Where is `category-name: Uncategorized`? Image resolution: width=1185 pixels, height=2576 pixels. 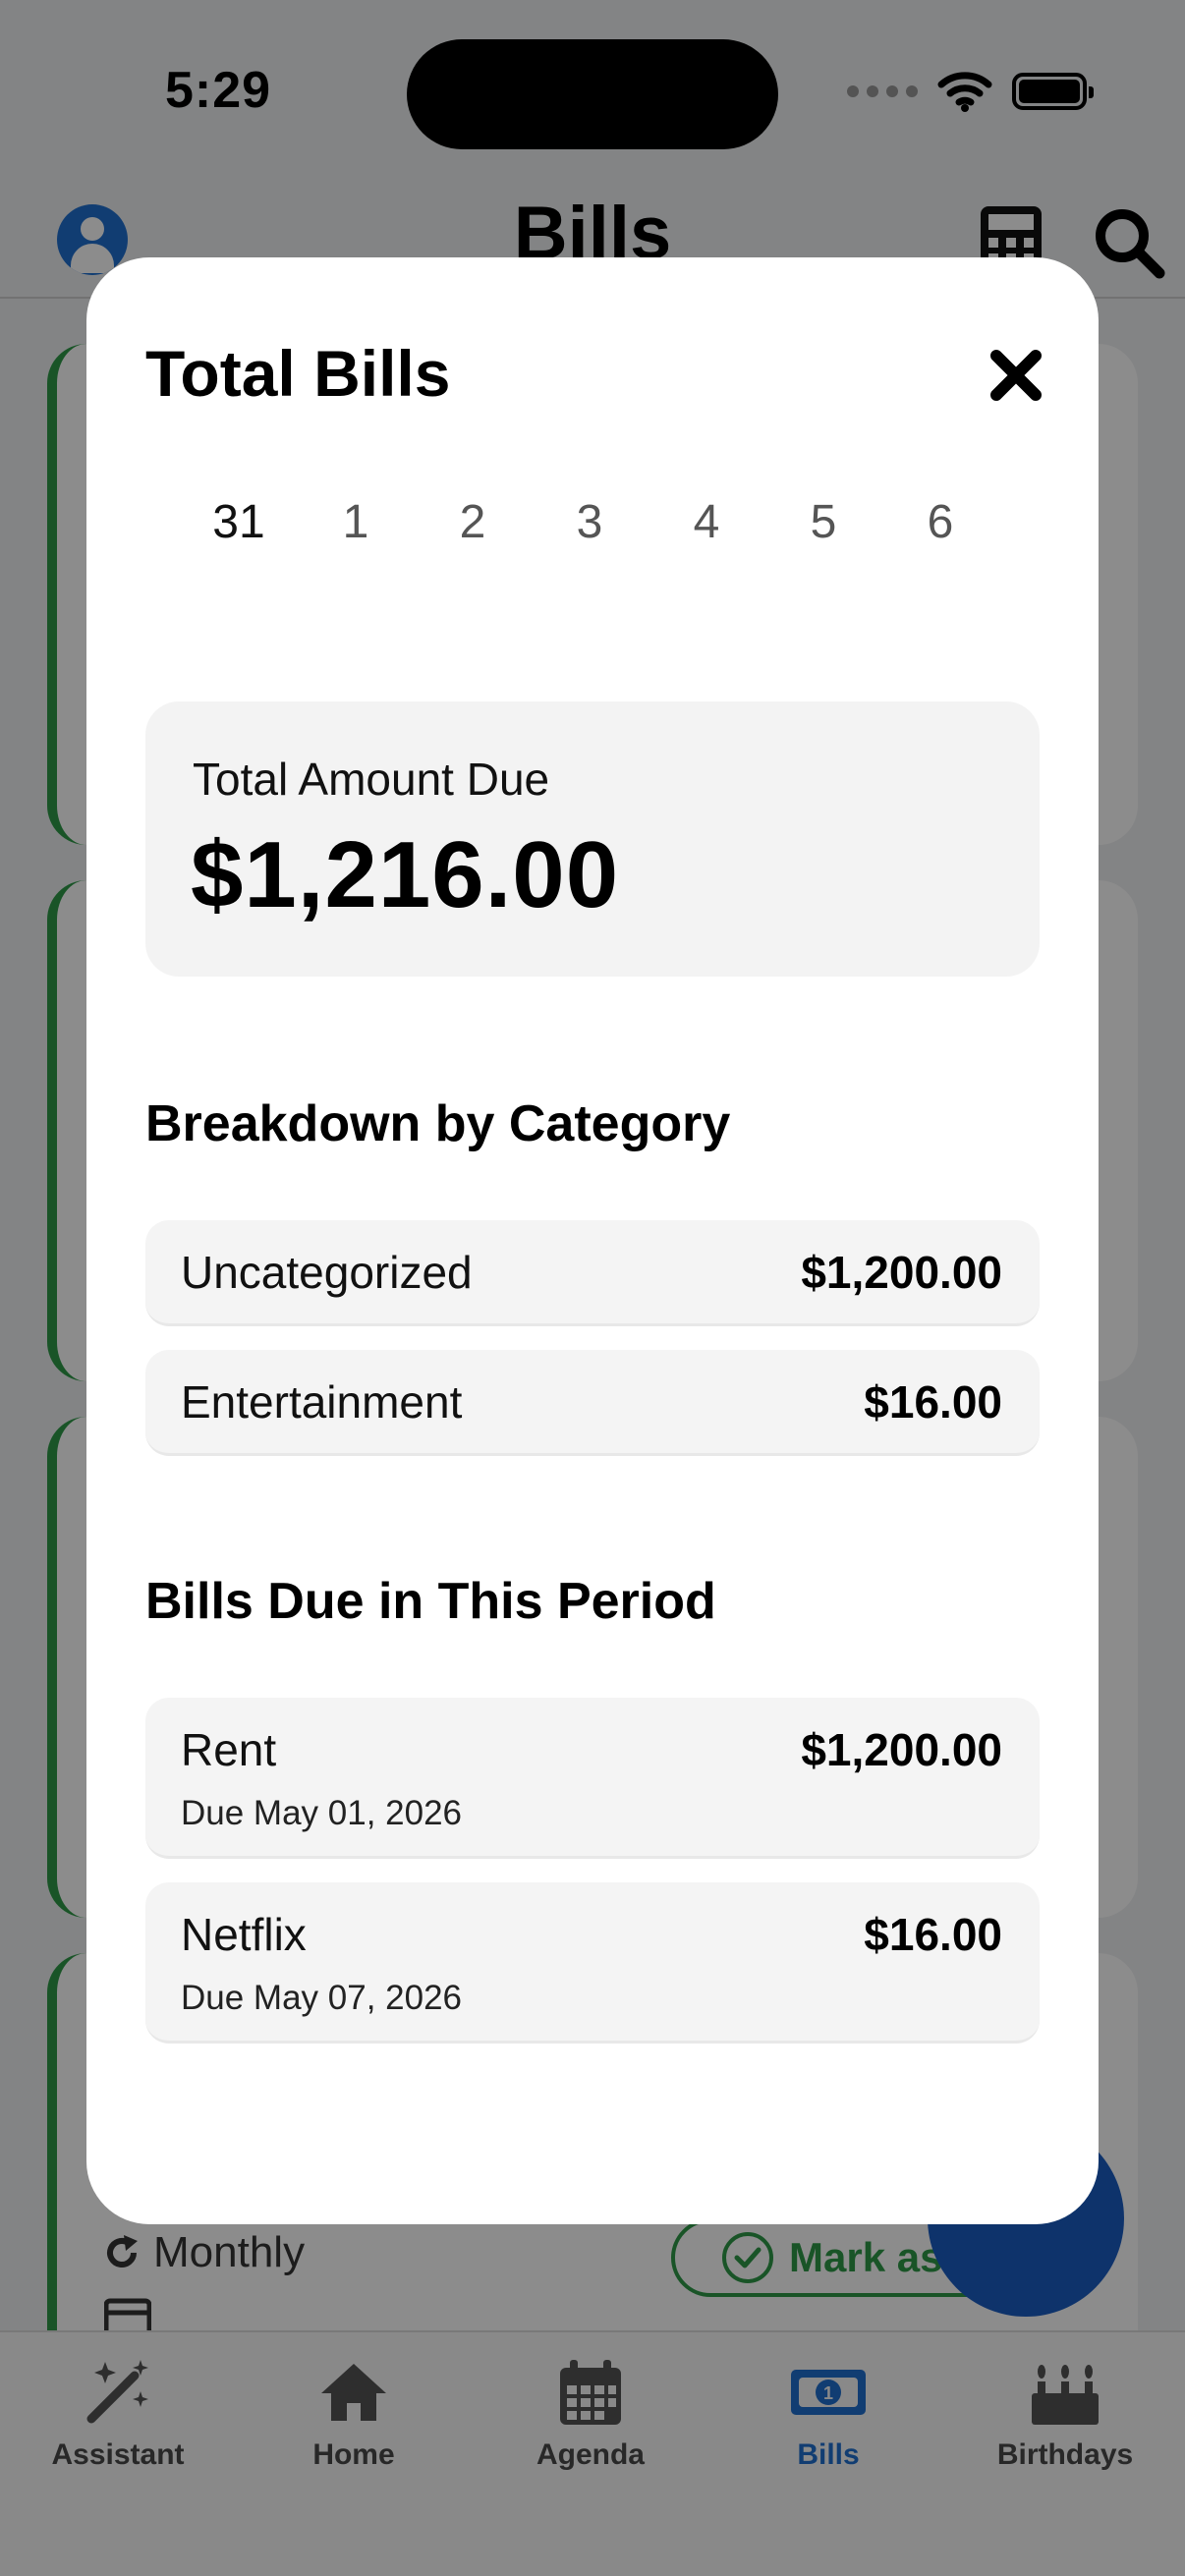 category-name: Uncategorized is located at coordinates (327, 1272).